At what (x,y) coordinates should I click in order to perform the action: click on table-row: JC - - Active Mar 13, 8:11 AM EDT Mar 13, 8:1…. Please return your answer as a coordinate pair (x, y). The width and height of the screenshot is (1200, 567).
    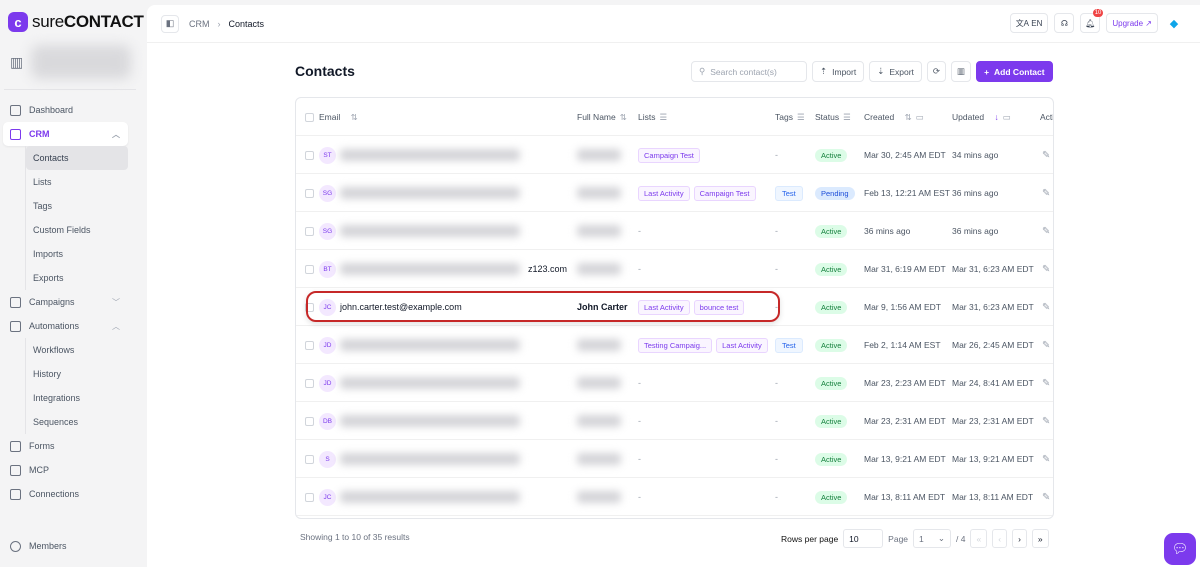
    Looking at the image, I should click on (674, 497).